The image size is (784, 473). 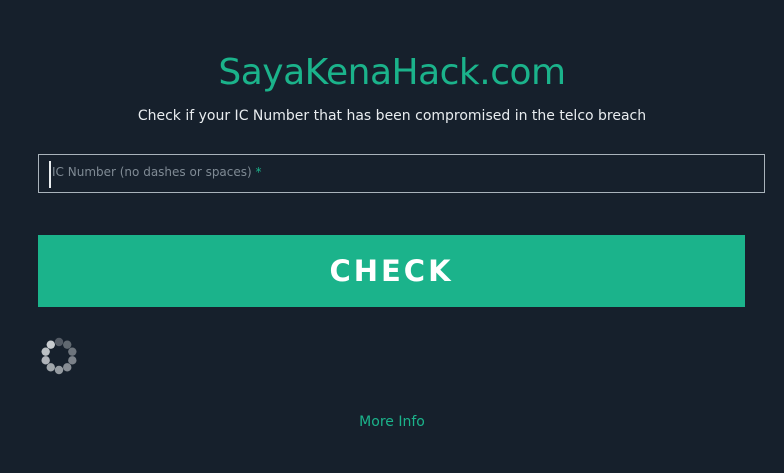 I want to click on check-button: CHECK, so click(x=391, y=271).